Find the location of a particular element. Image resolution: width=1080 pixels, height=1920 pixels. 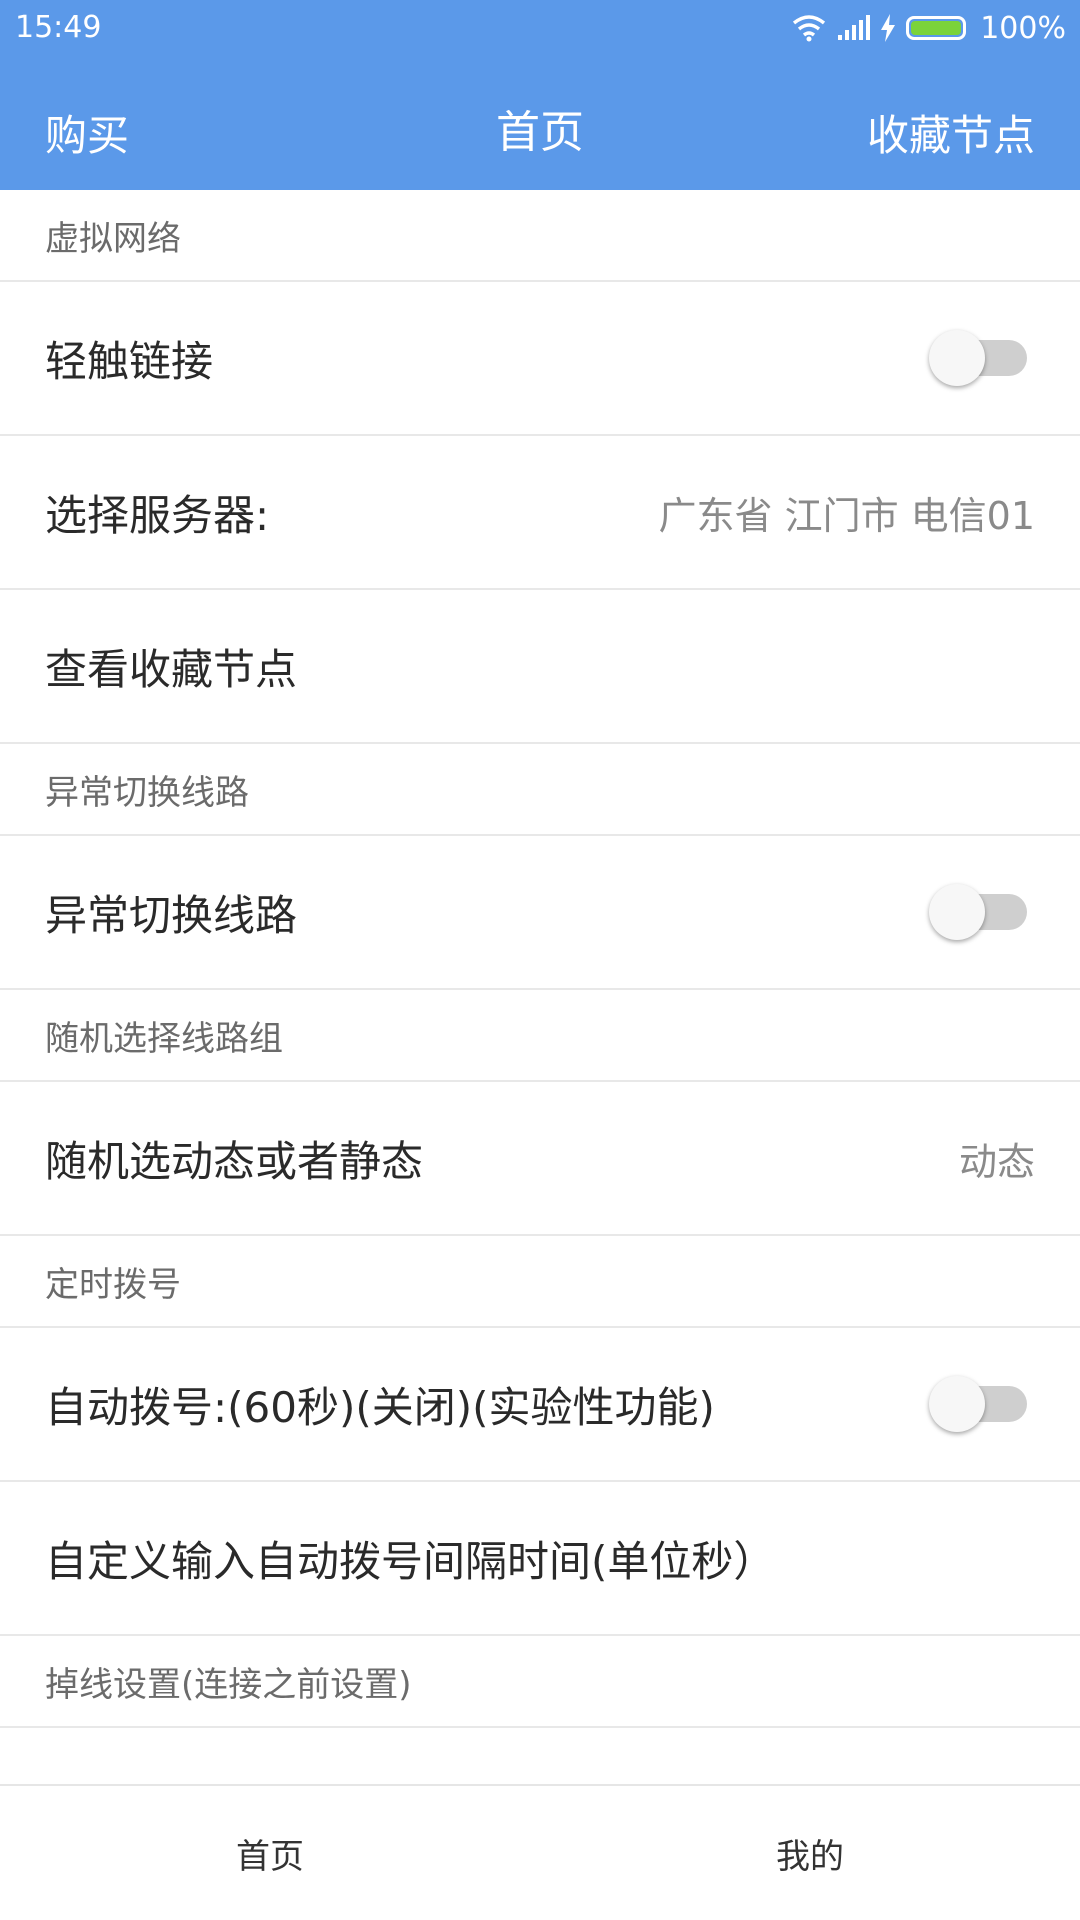

auto-dial-toggle is located at coordinates (982, 1404).